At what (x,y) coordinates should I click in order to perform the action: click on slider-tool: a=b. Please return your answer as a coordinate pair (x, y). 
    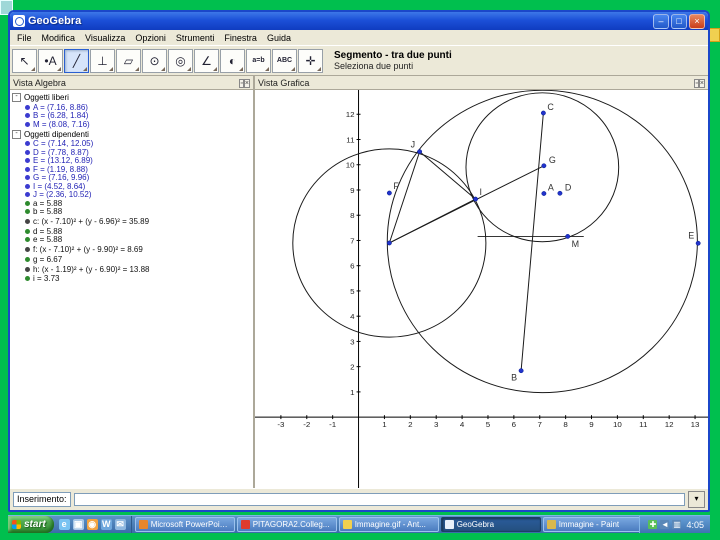
    Looking at the image, I should click on (258, 60).